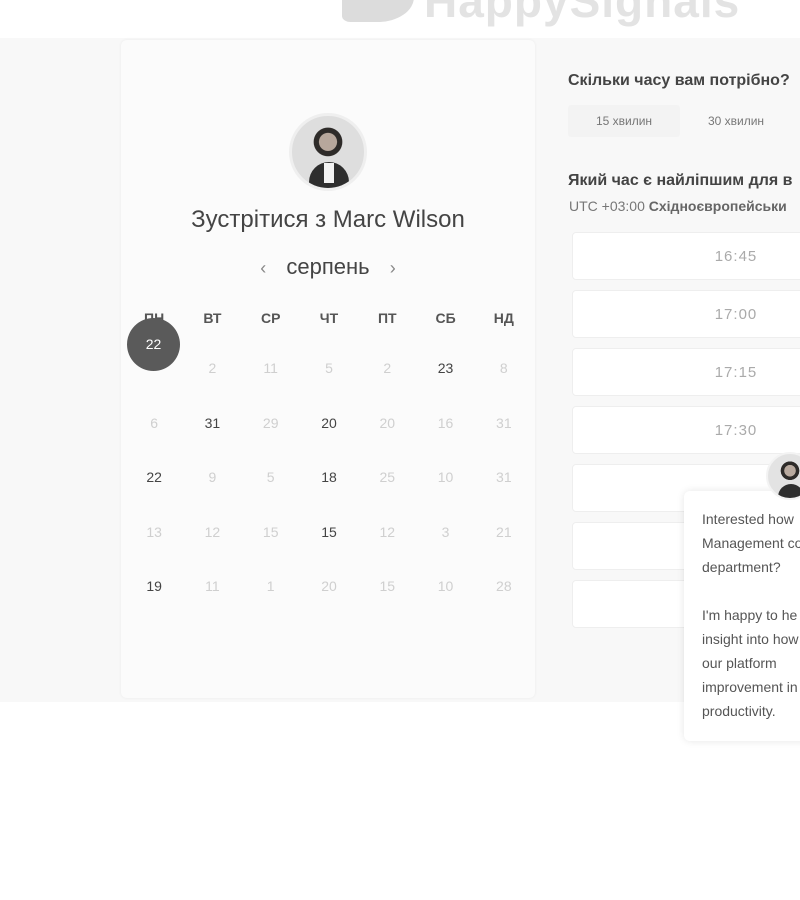 This screenshot has width=800, height=900. Describe the element at coordinates (445, 531) in the screenshot. I see `calendar-day-unavailable: 3` at that location.